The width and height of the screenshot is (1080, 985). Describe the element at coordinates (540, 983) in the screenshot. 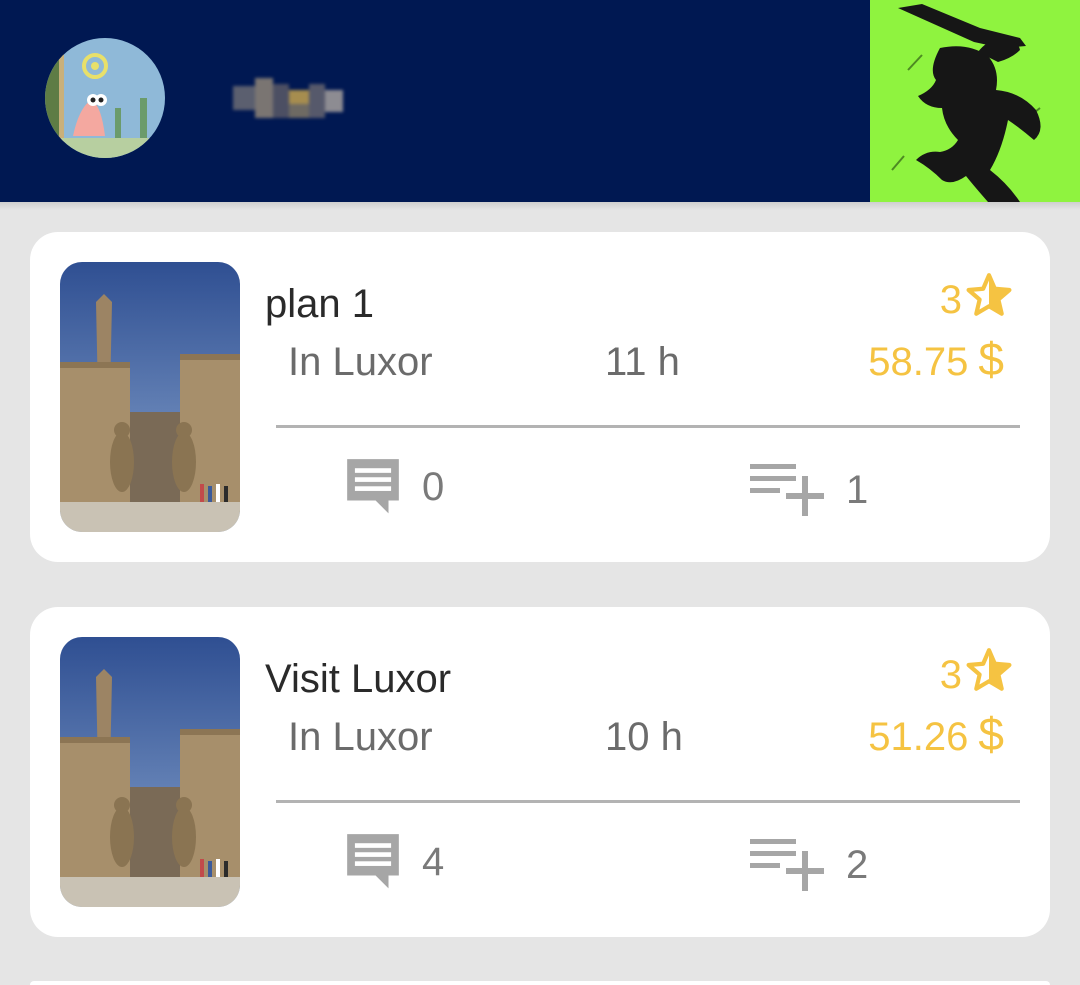

I see `plan-card` at that location.